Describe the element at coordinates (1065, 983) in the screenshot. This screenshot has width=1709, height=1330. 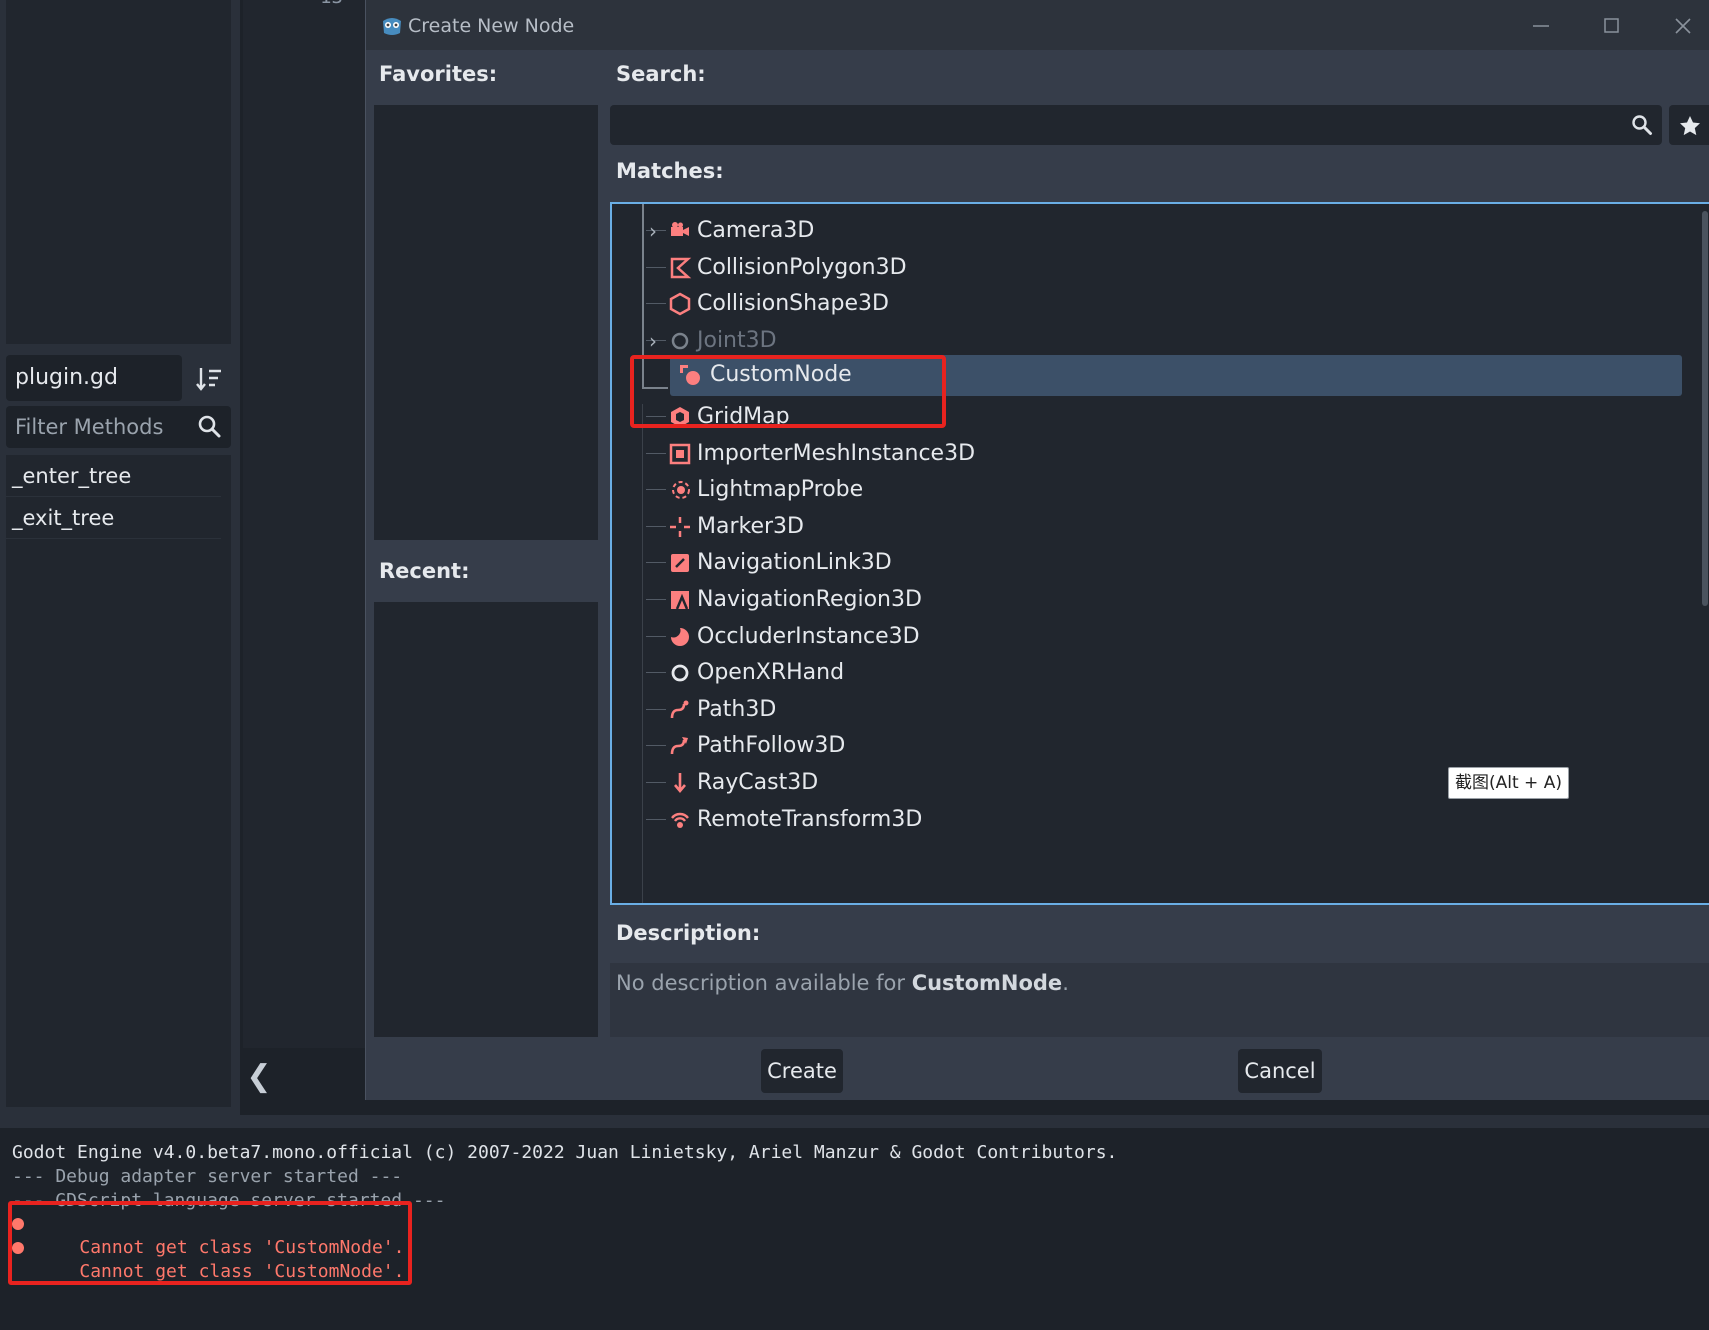
I see `description-suffix: .` at that location.